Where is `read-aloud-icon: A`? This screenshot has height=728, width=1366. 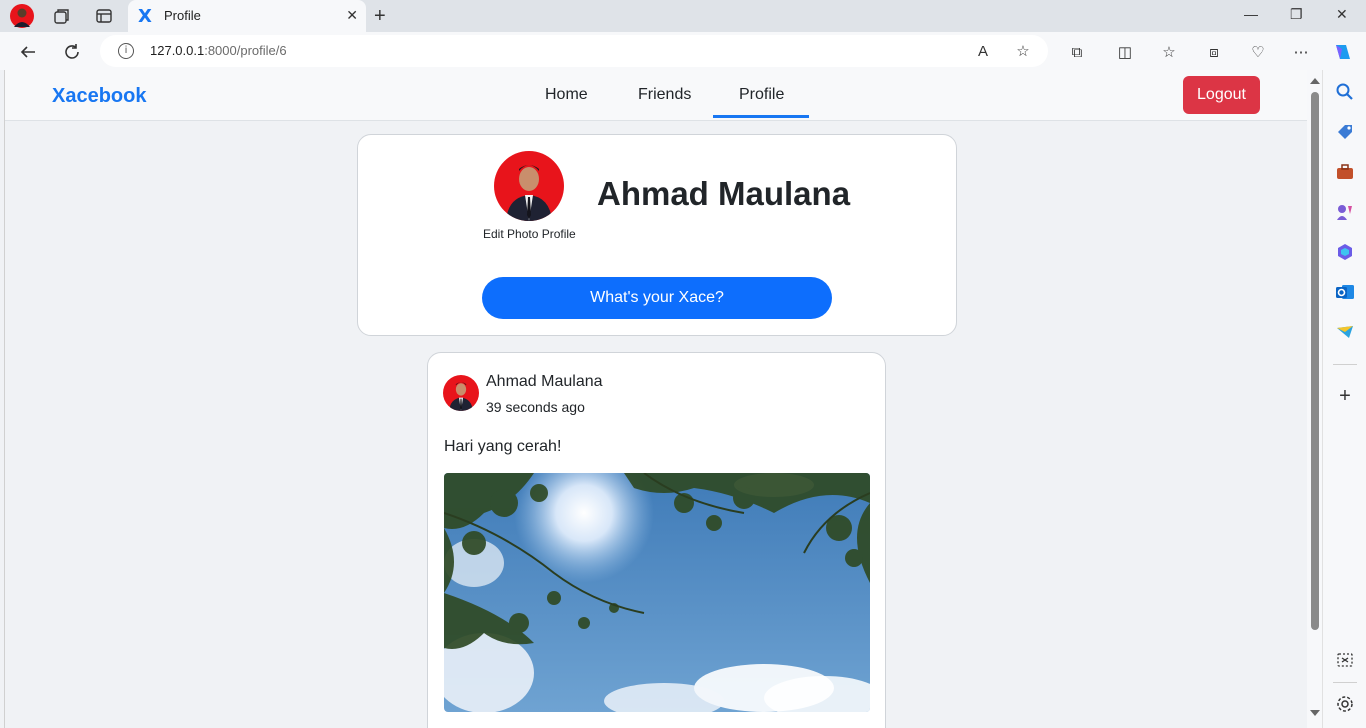 read-aloud-icon: A is located at coordinates (983, 51).